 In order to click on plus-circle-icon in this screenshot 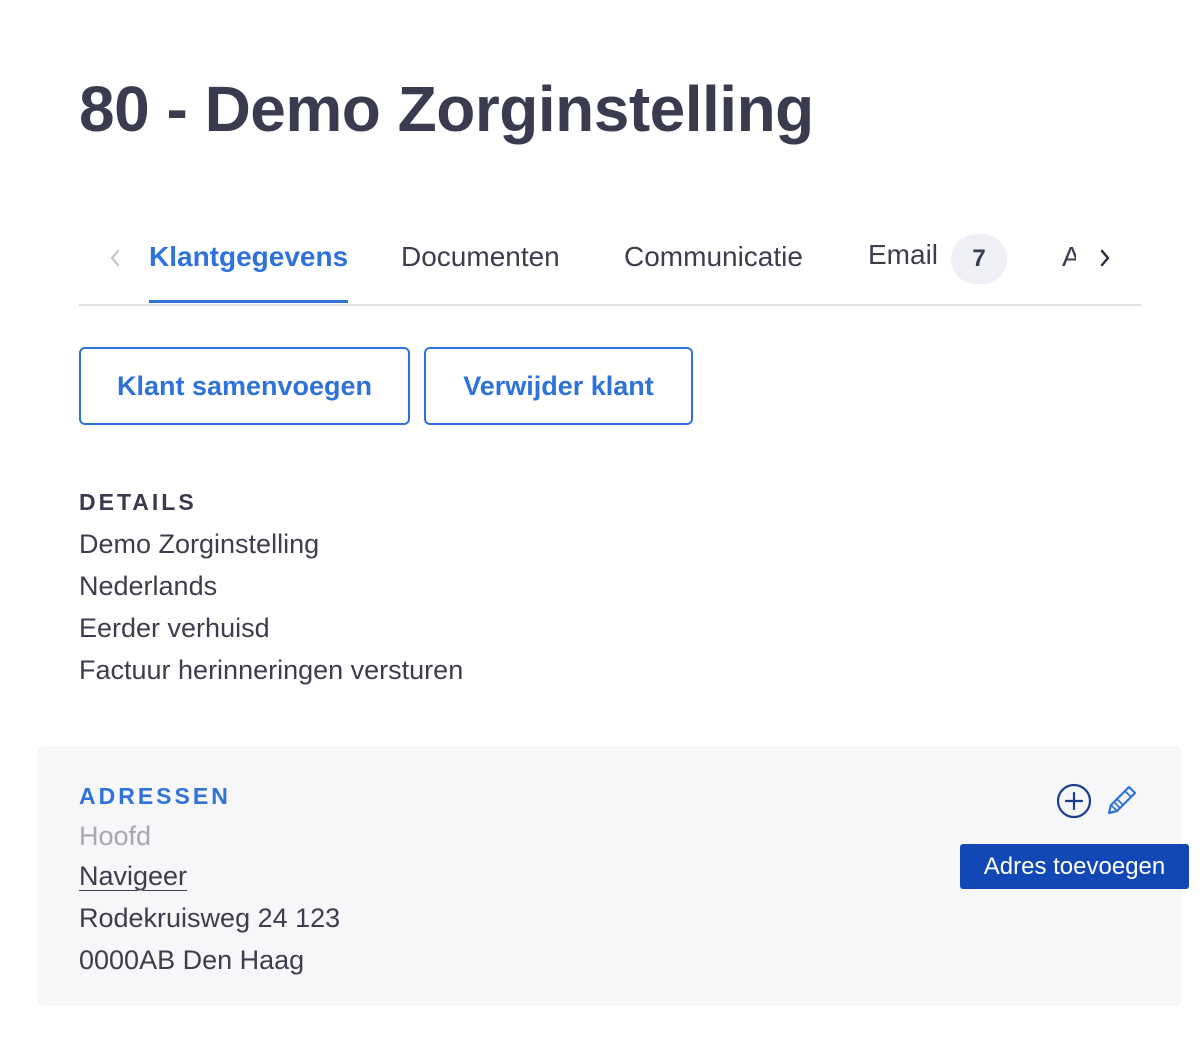, I will do `click(1074, 801)`.